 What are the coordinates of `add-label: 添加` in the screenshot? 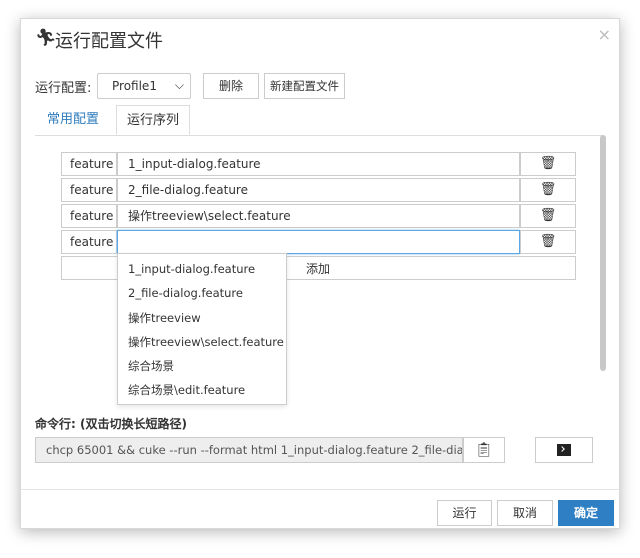 It's located at (318, 269).